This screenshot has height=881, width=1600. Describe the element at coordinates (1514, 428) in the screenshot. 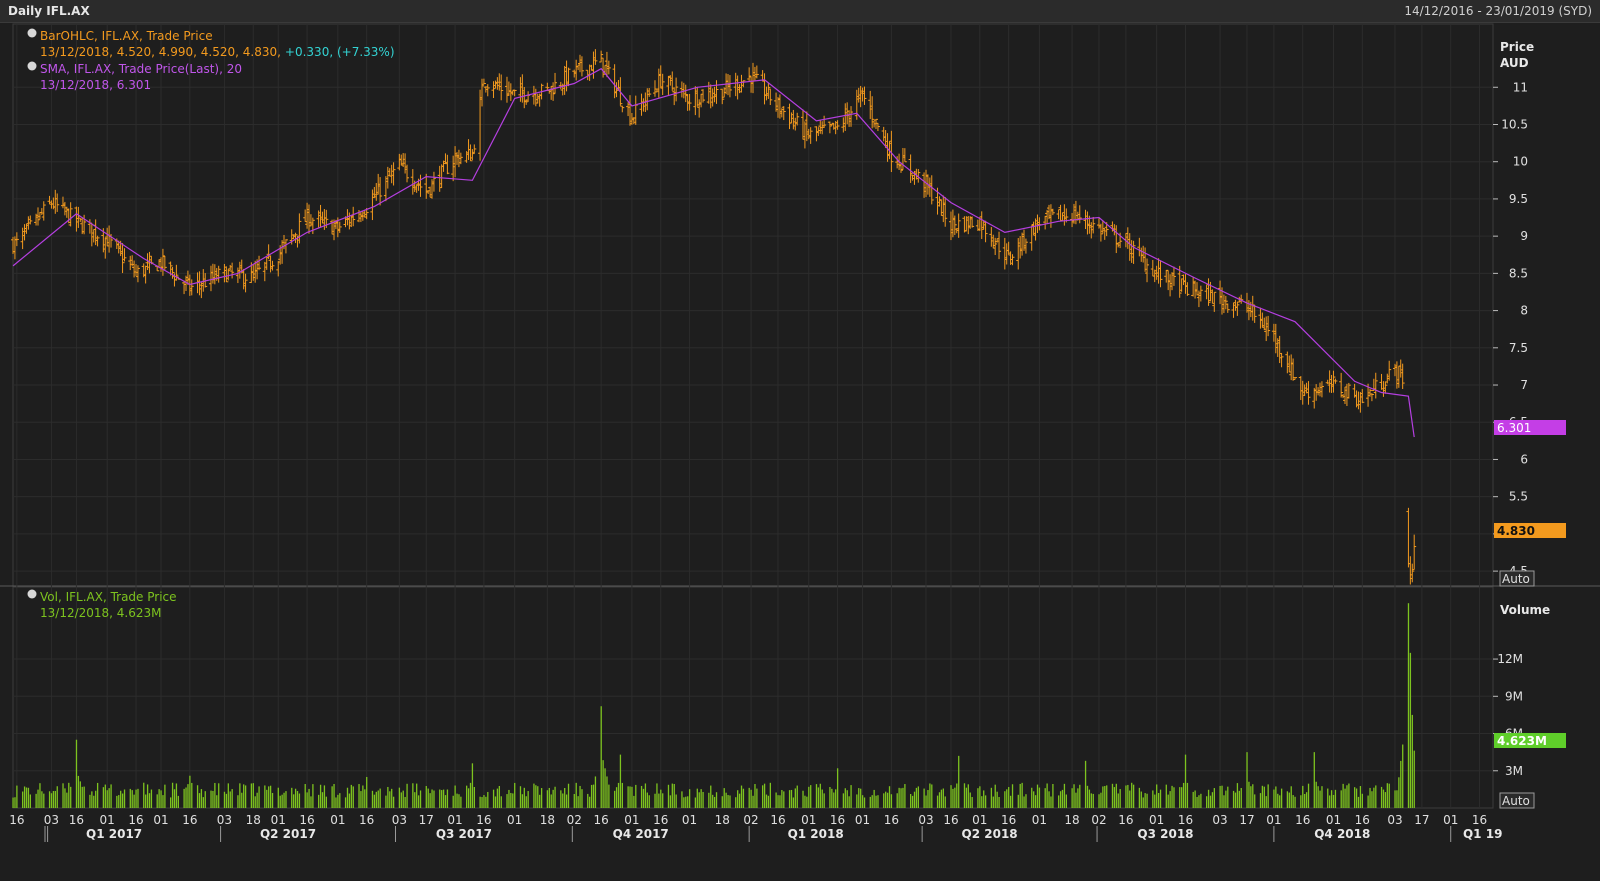

I see `sma-badge-text: 6.301` at that location.